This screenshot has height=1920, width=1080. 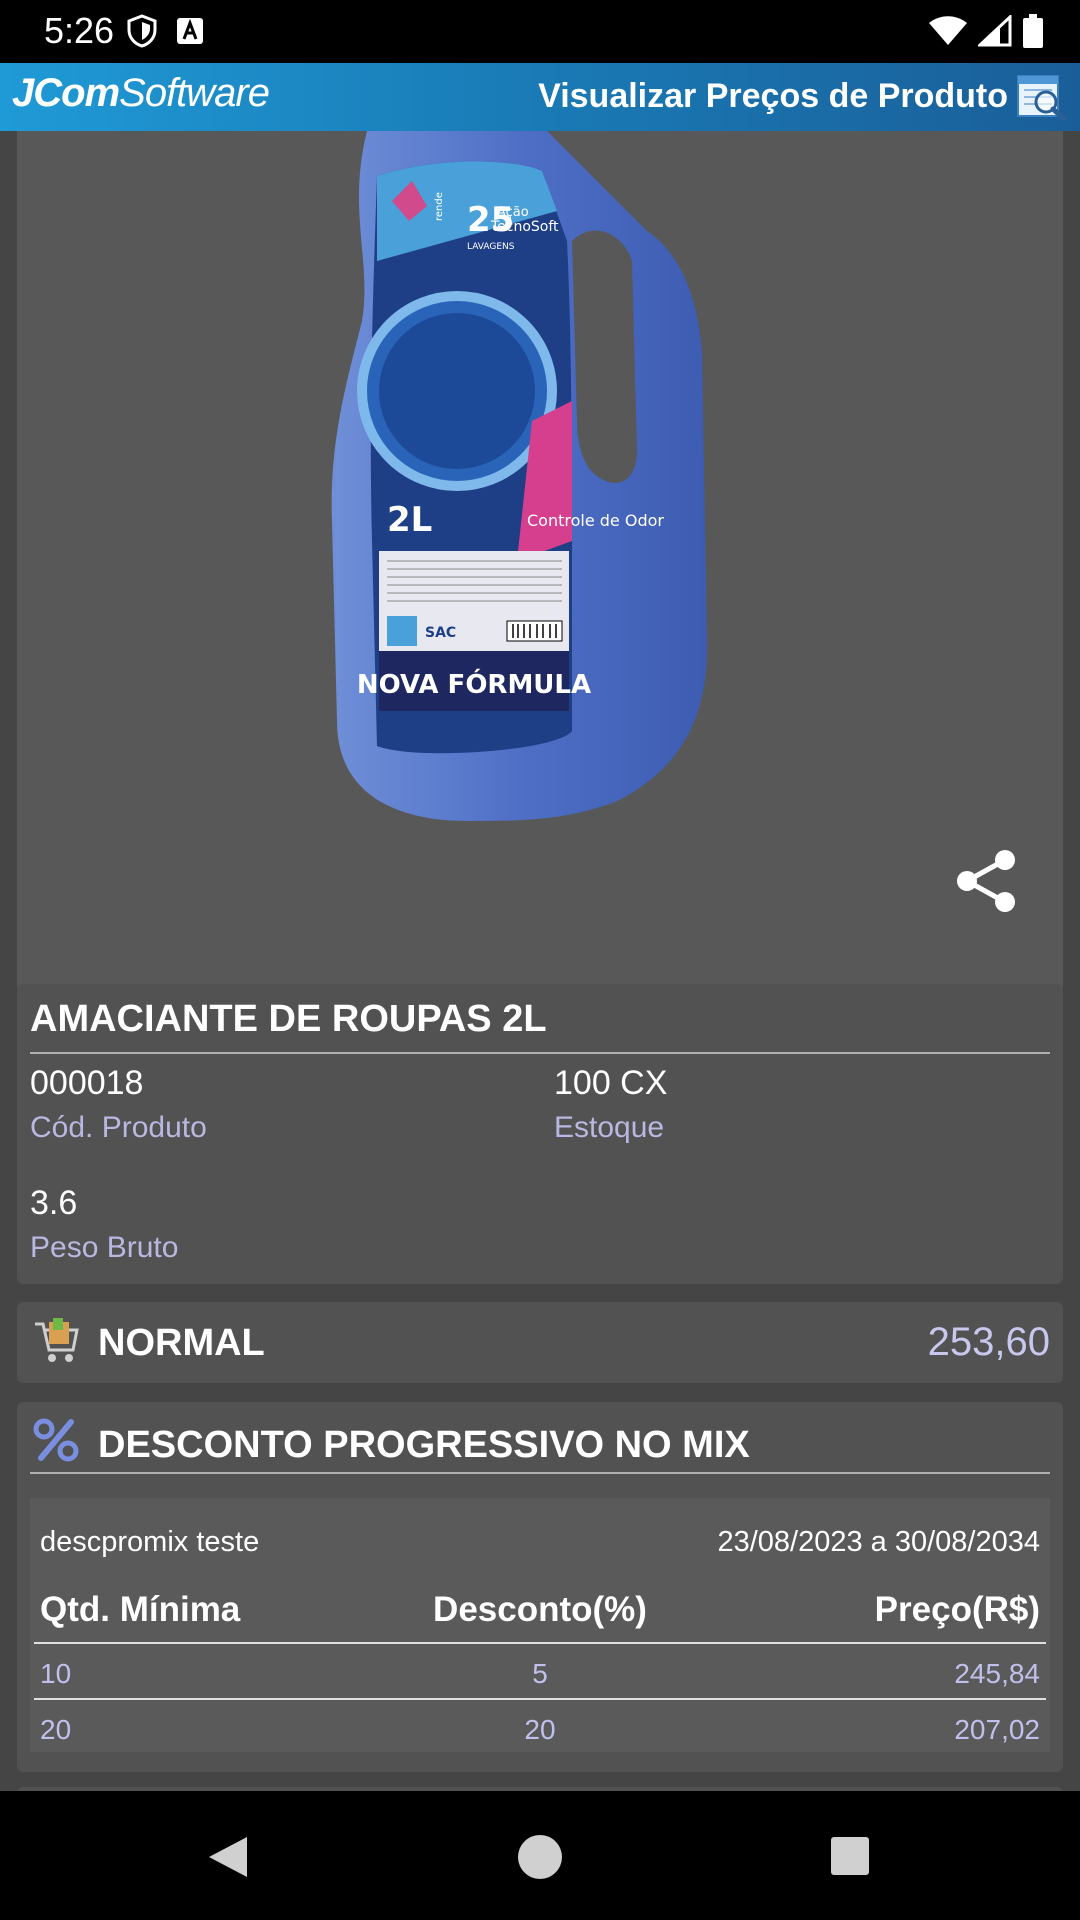 What do you see at coordinates (988, 881) in the screenshot?
I see `share-icon` at bounding box center [988, 881].